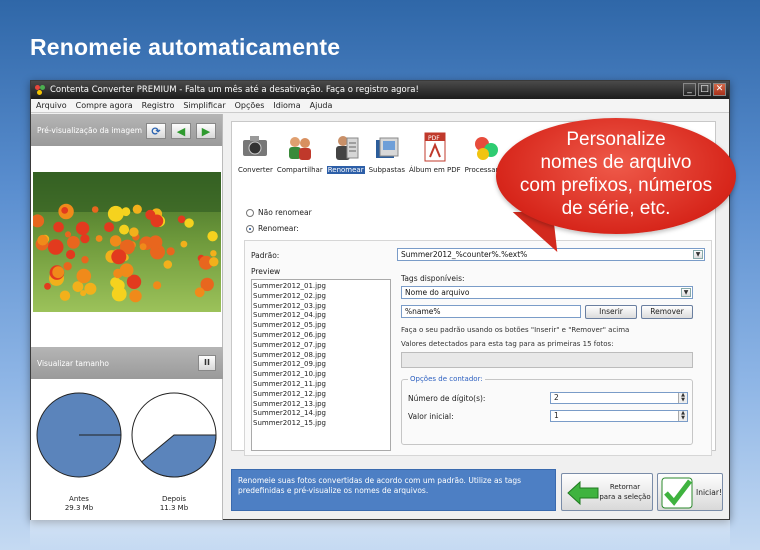 The width and height of the screenshot is (760, 550). What do you see at coordinates (250, 228) in the screenshot?
I see `radio-rename` at bounding box center [250, 228].